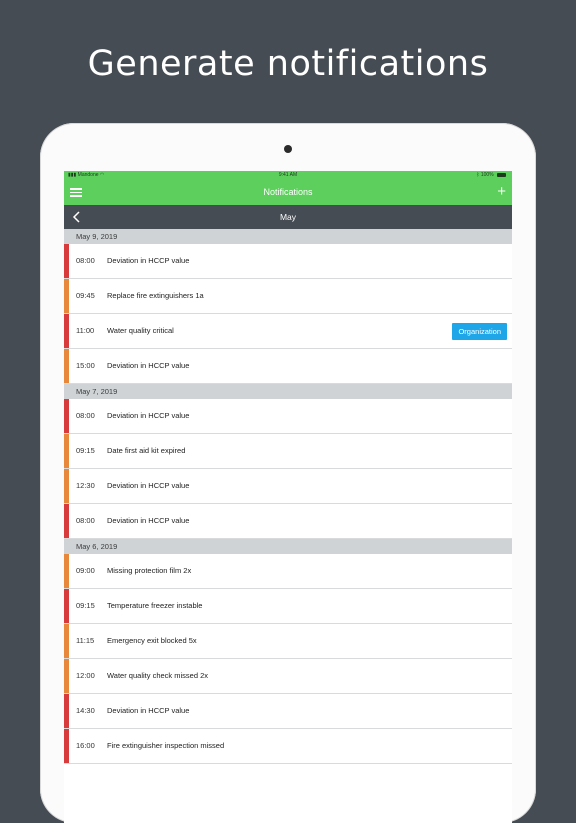  What do you see at coordinates (85, 485) in the screenshot?
I see `notification-time: 12:30` at bounding box center [85, 485].